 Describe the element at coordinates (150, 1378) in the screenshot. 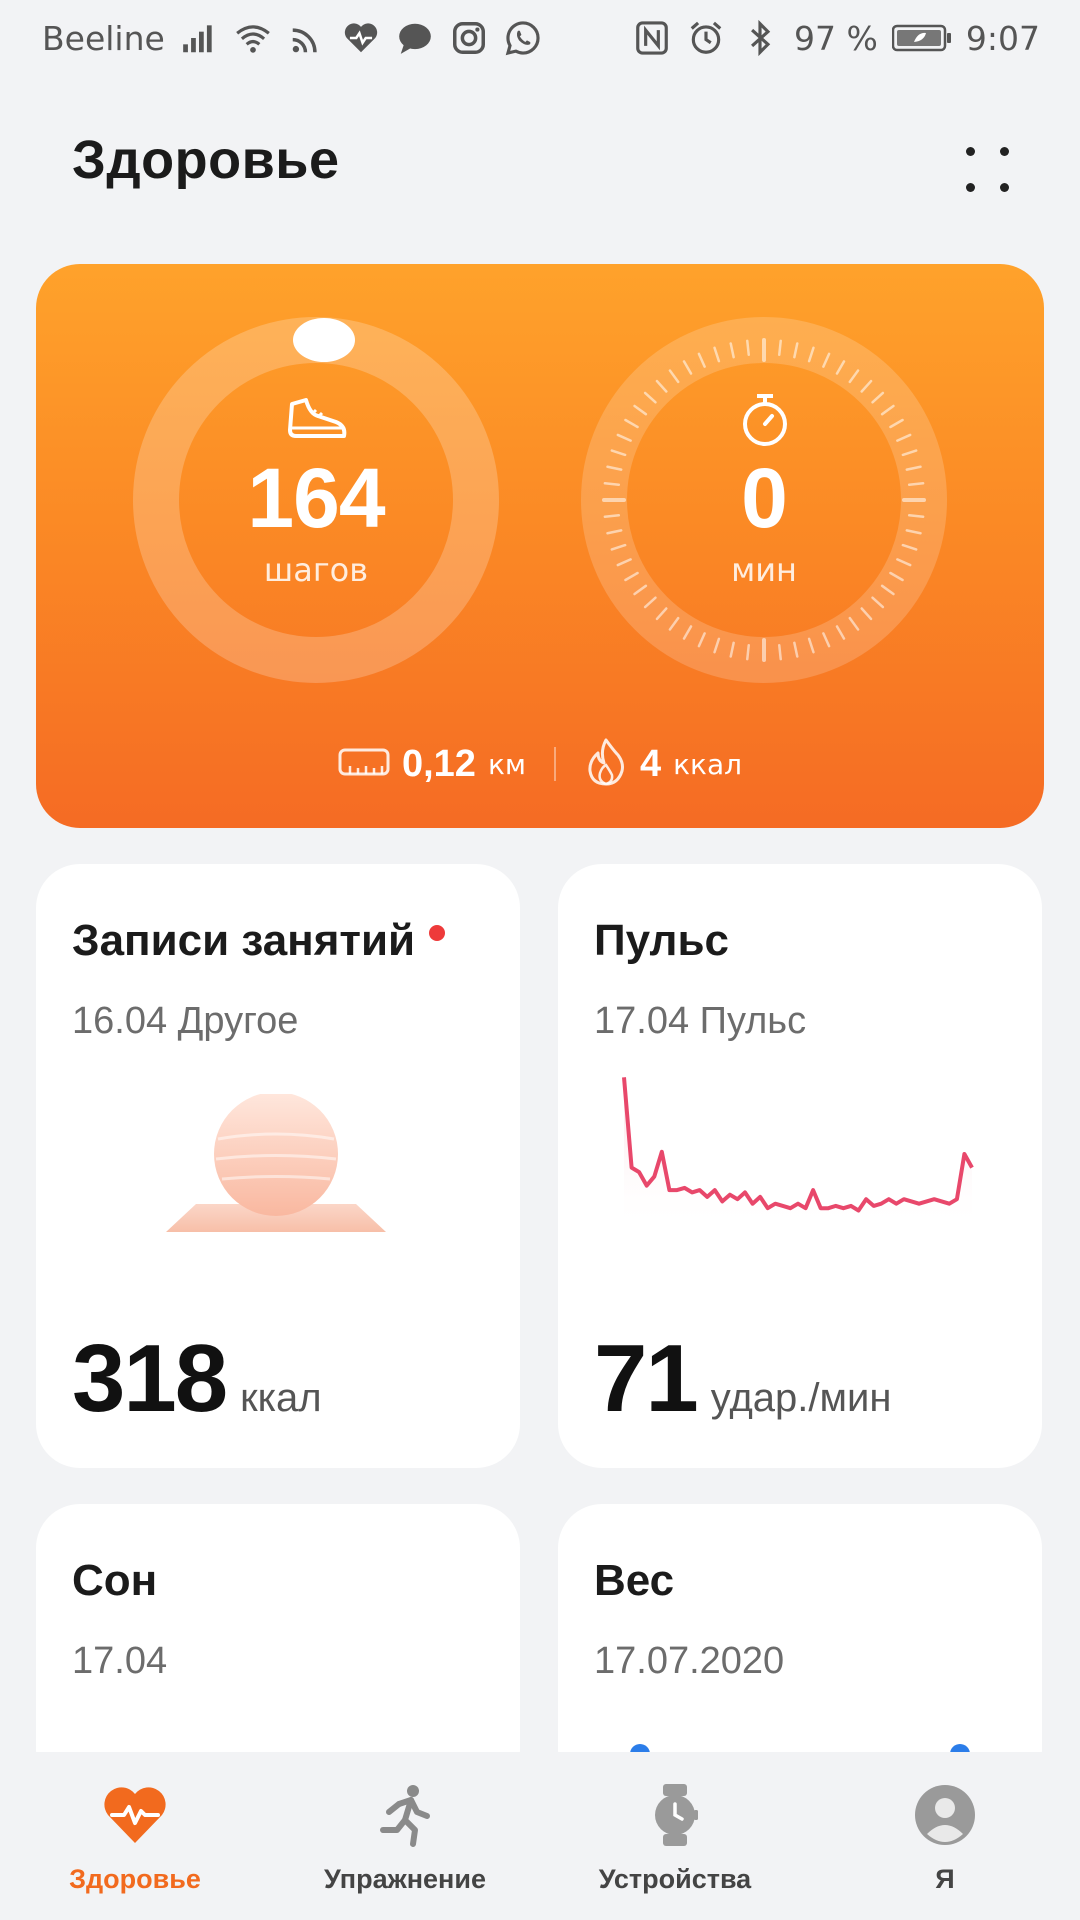

I see `workout-calories-value: 318` at that location.